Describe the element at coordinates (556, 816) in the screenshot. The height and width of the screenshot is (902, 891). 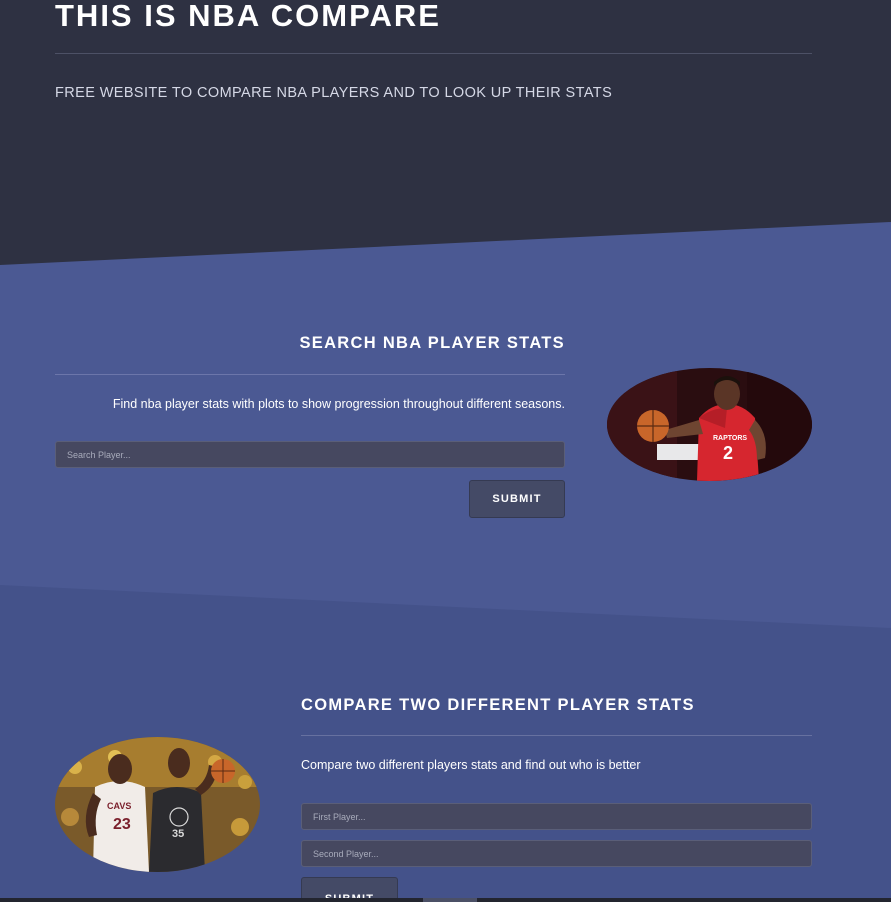
I see `first-player-input` at that location.